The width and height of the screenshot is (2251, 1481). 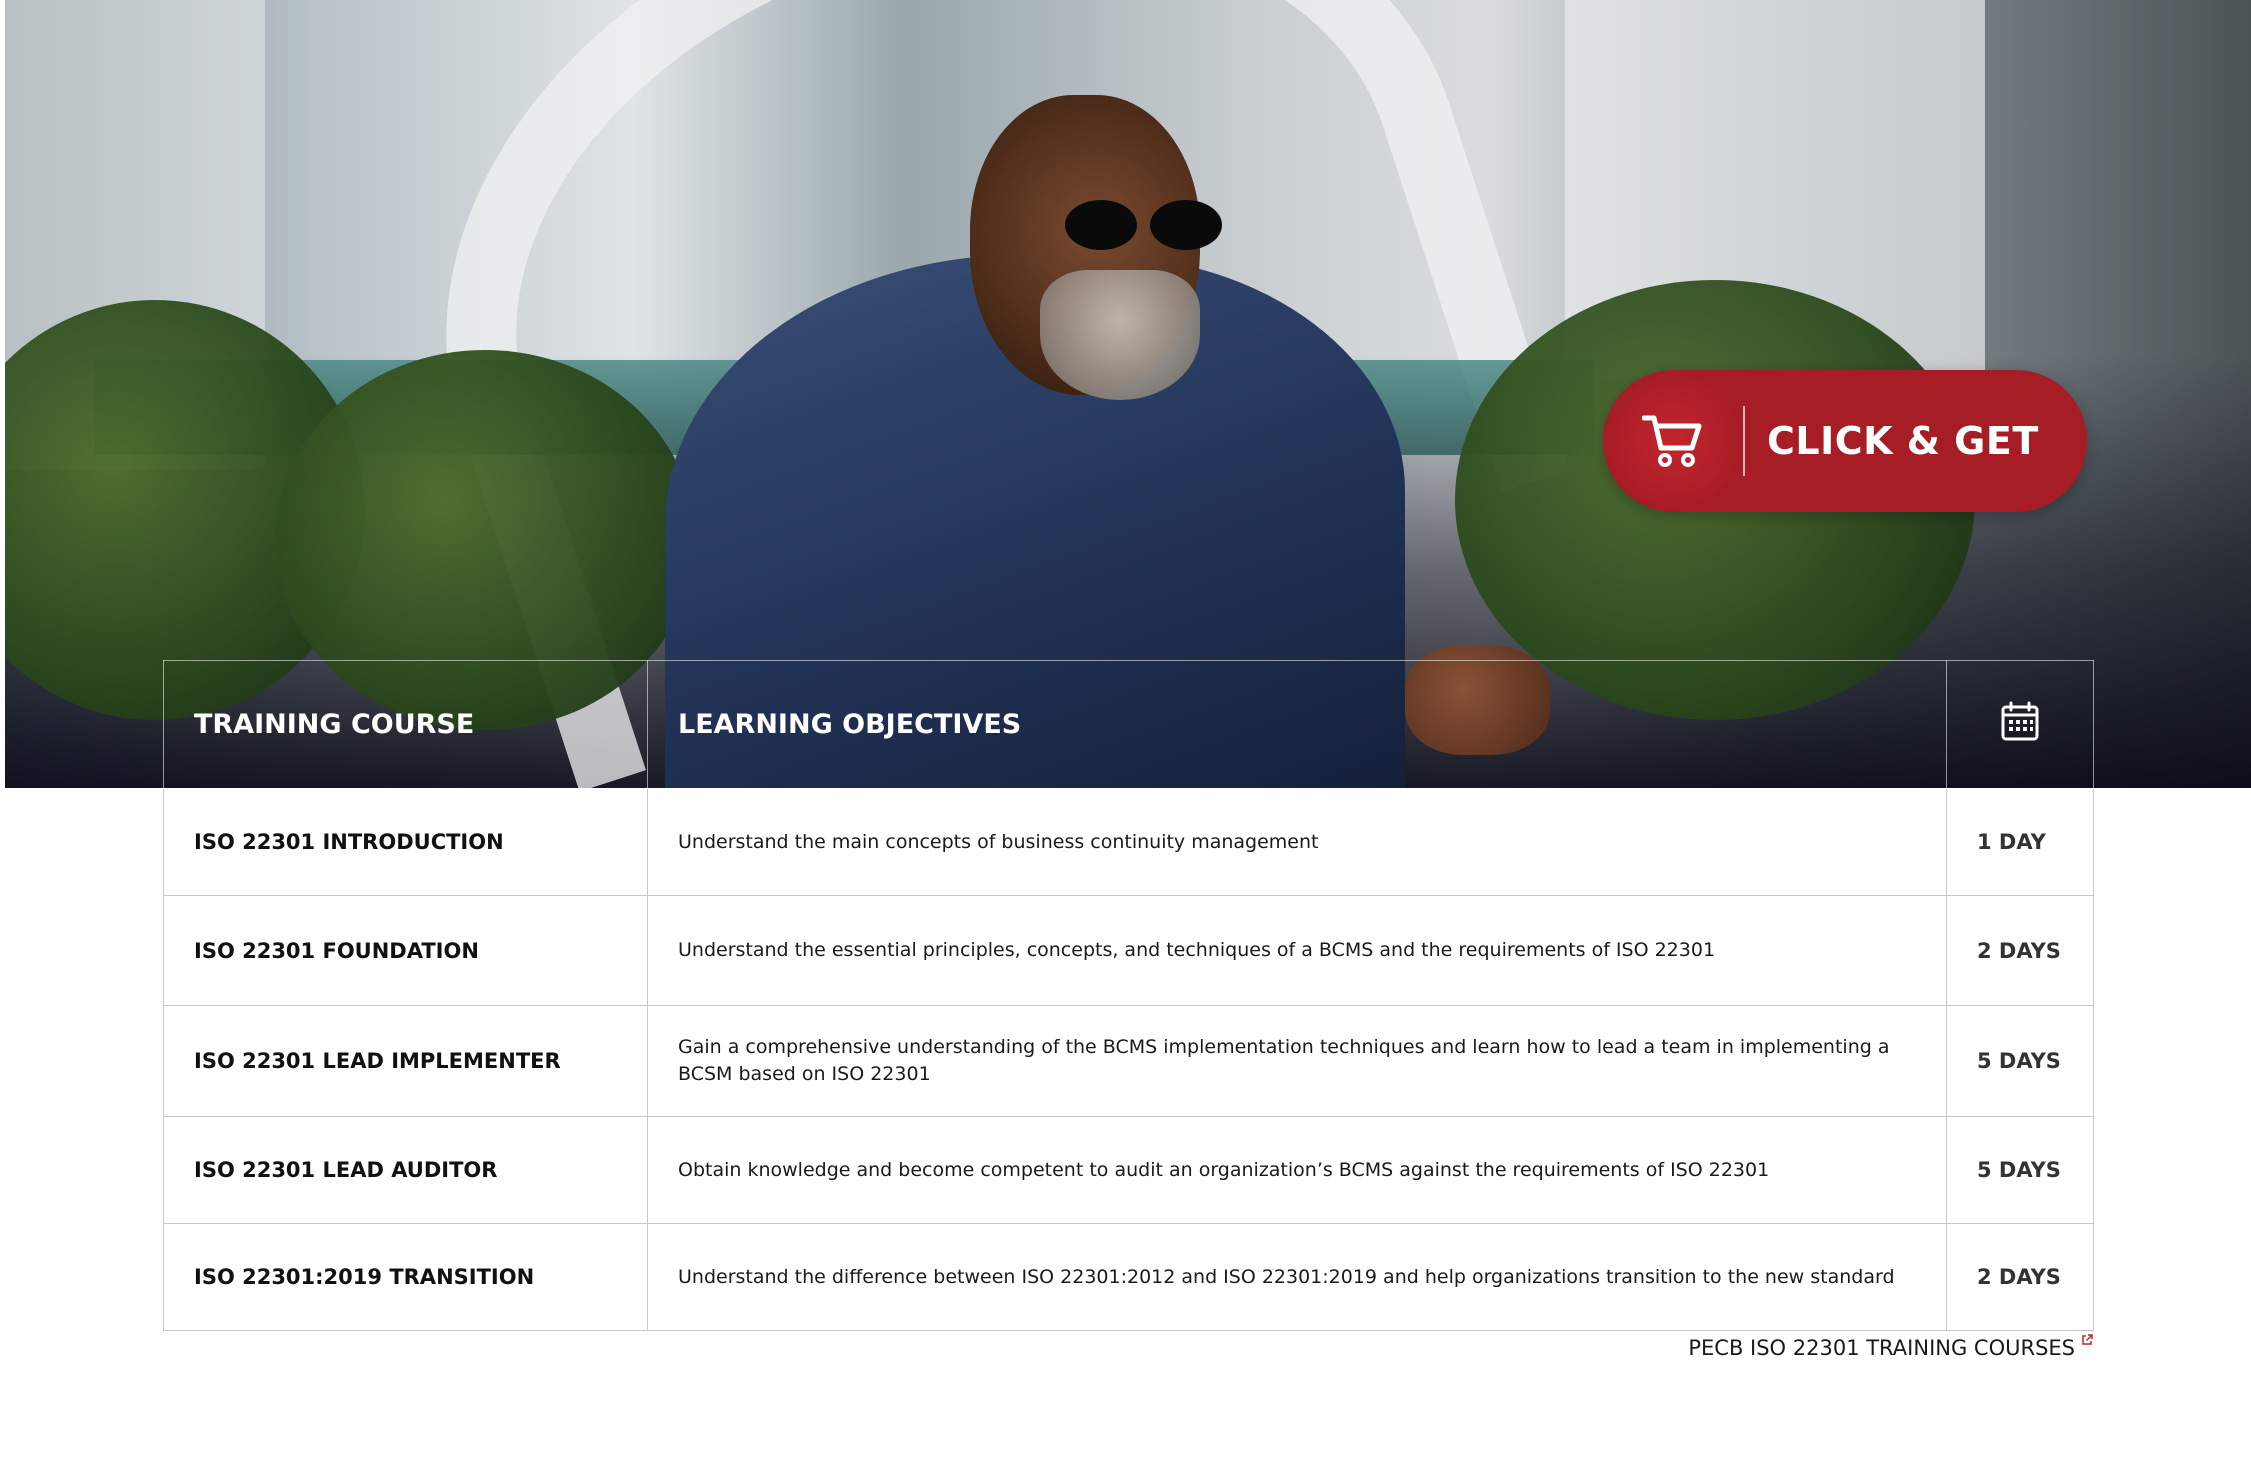 What do you see at coordinates (2087, 1339) in the screenshot?
I see `external-link-icon` at bounding box center [2087, 1339].